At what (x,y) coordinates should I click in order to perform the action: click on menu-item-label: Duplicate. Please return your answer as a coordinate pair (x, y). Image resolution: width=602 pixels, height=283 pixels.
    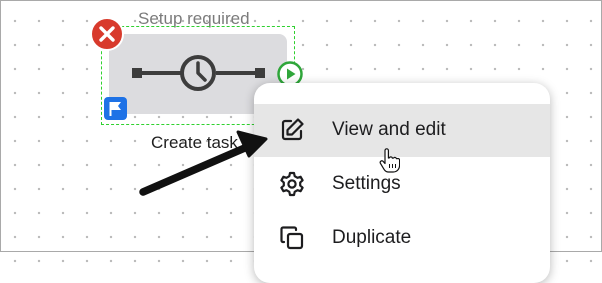
    Looking at the image, I should click on (372, 237).